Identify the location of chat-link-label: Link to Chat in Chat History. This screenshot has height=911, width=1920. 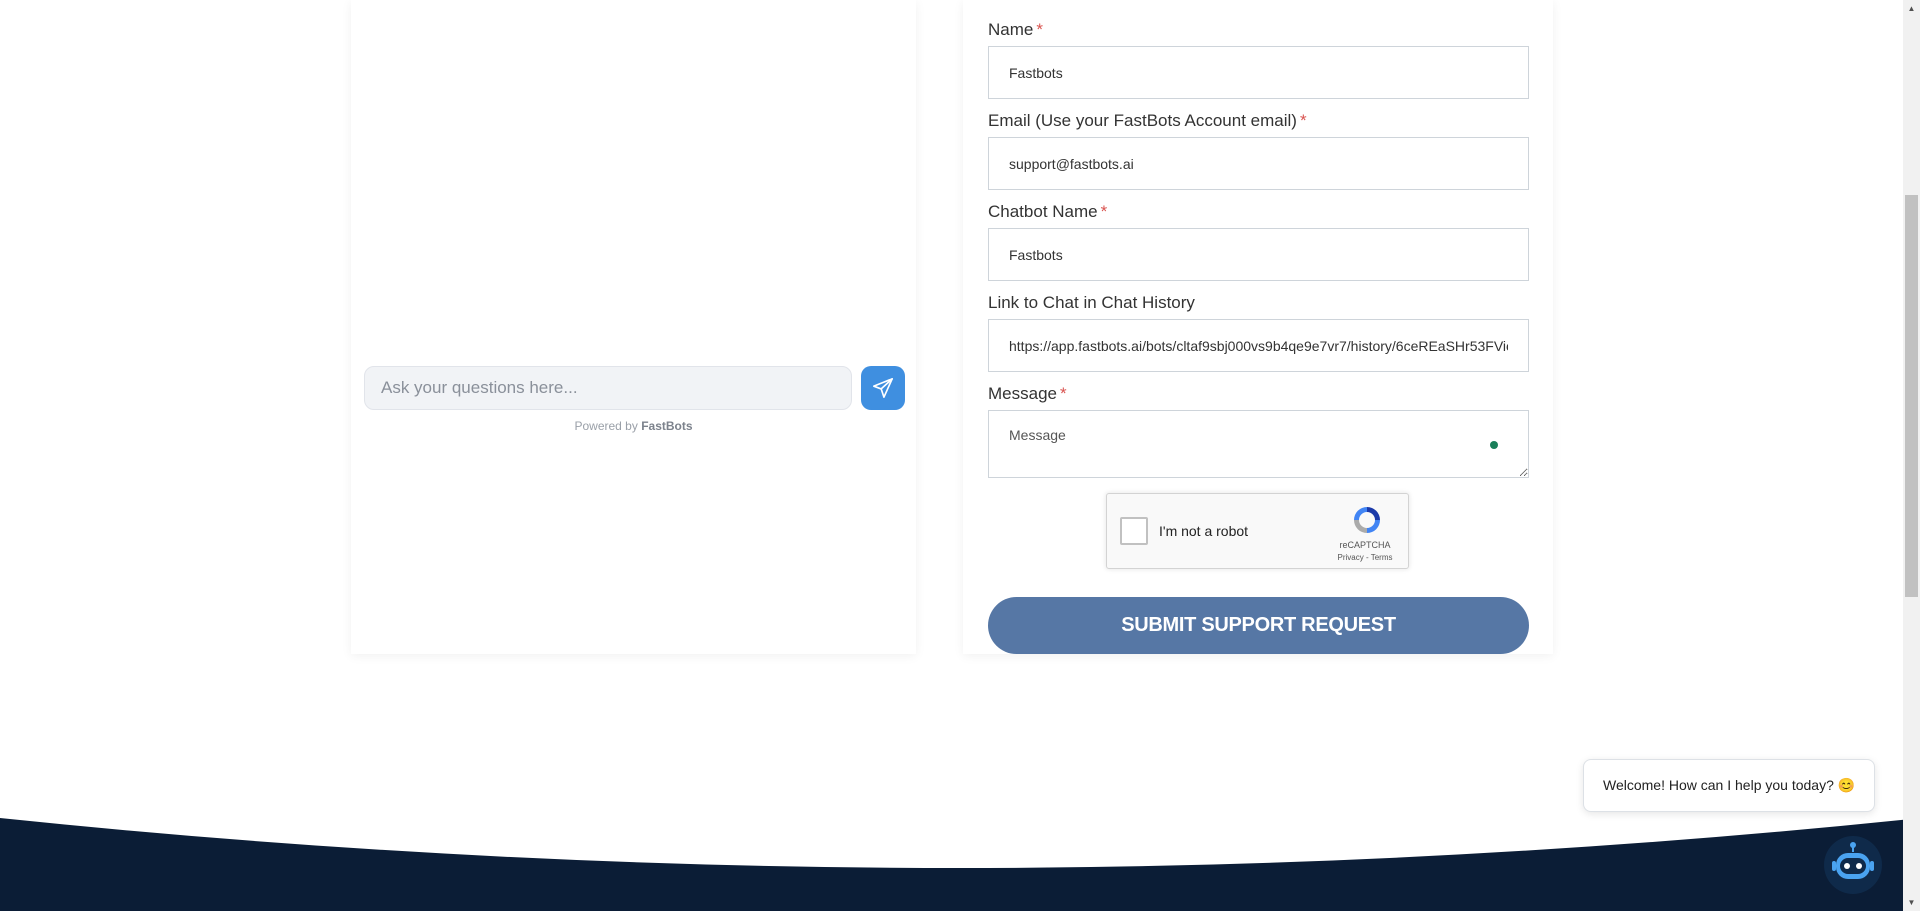
(1091, 303).